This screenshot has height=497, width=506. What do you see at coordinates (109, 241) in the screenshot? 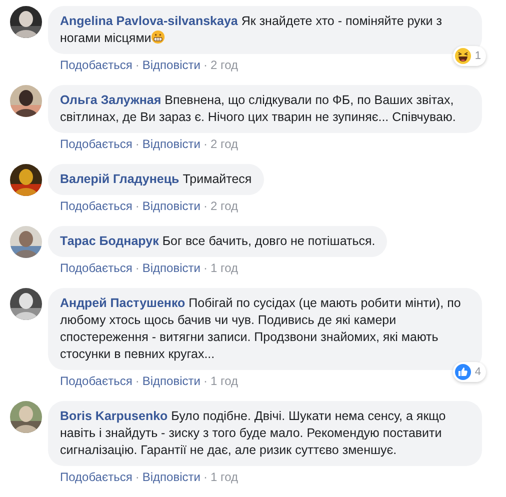
I see `author-link: Тарас Боднарук` at bounding box center [109, 241].